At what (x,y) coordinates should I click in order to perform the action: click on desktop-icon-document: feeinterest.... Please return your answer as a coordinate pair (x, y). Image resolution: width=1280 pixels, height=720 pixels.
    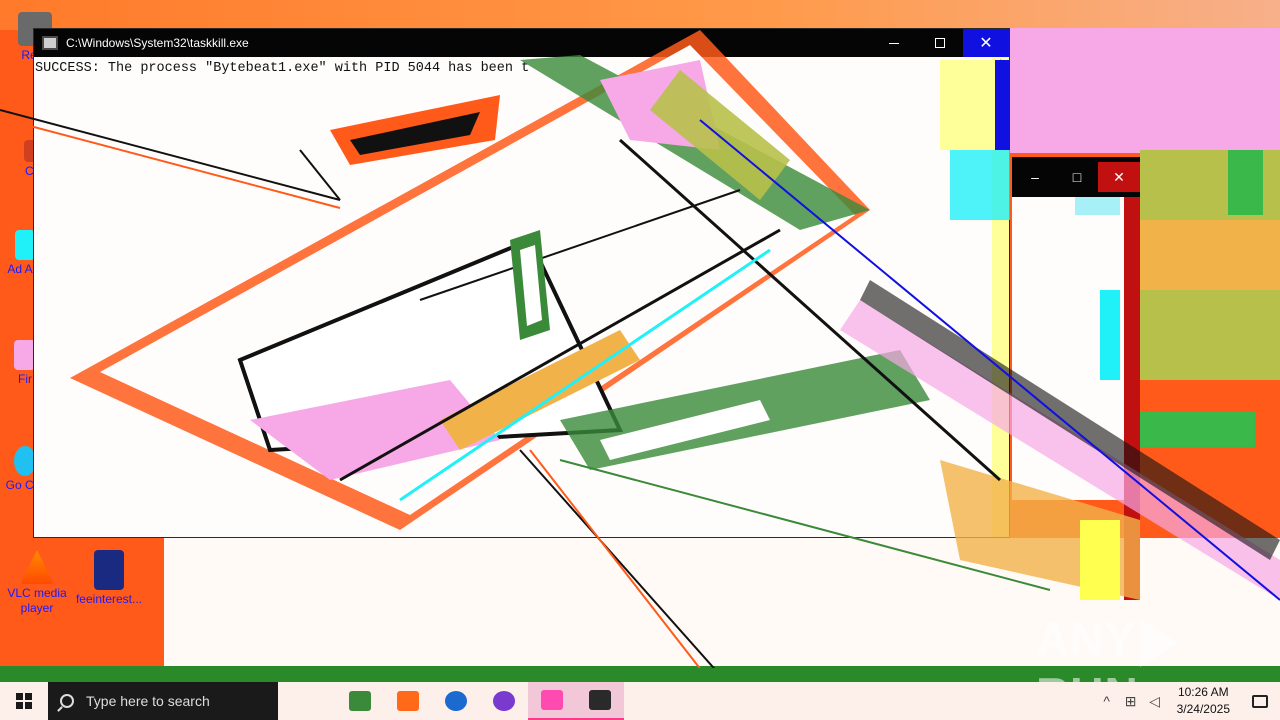
    Looking at the image, I should click on (109, 578).